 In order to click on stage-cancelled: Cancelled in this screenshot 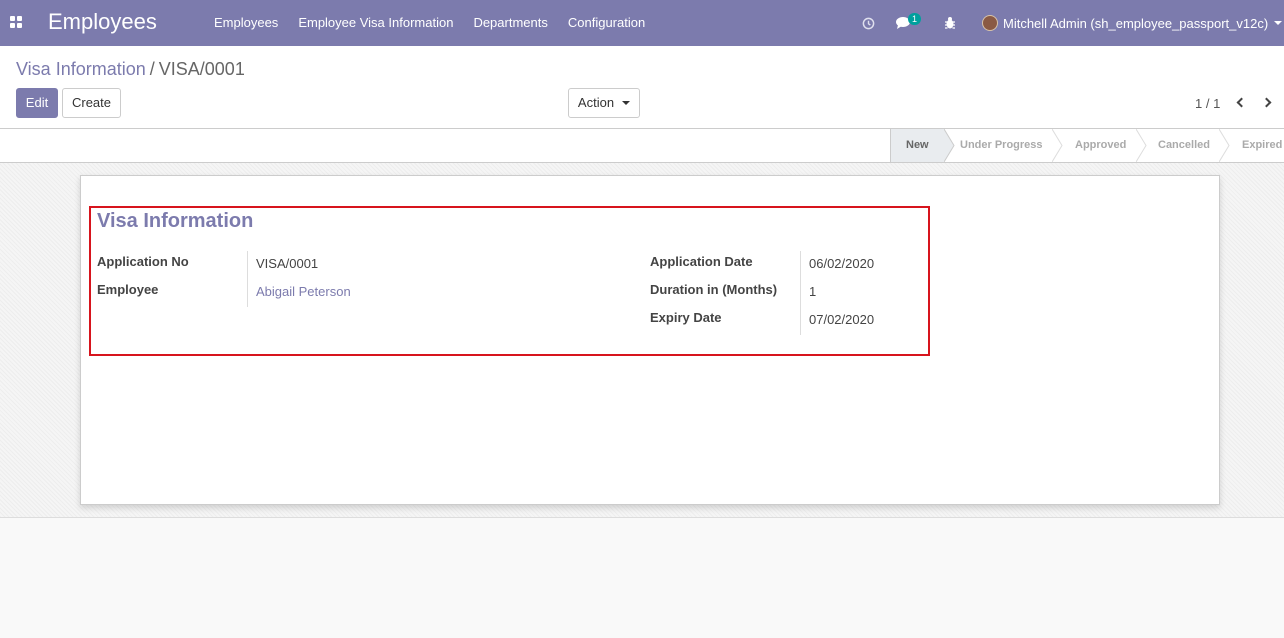, I will do `click(1188, 145)`.